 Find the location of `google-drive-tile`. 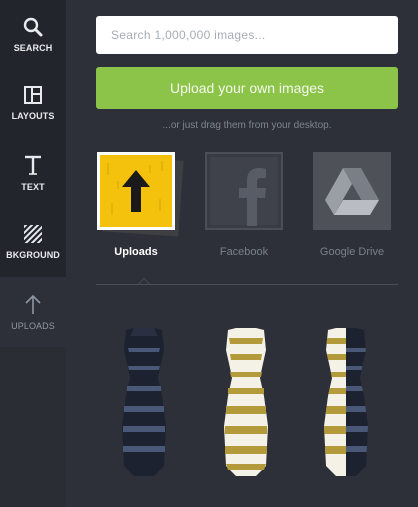

google-drive-tile is located at coordinates (352, 191).